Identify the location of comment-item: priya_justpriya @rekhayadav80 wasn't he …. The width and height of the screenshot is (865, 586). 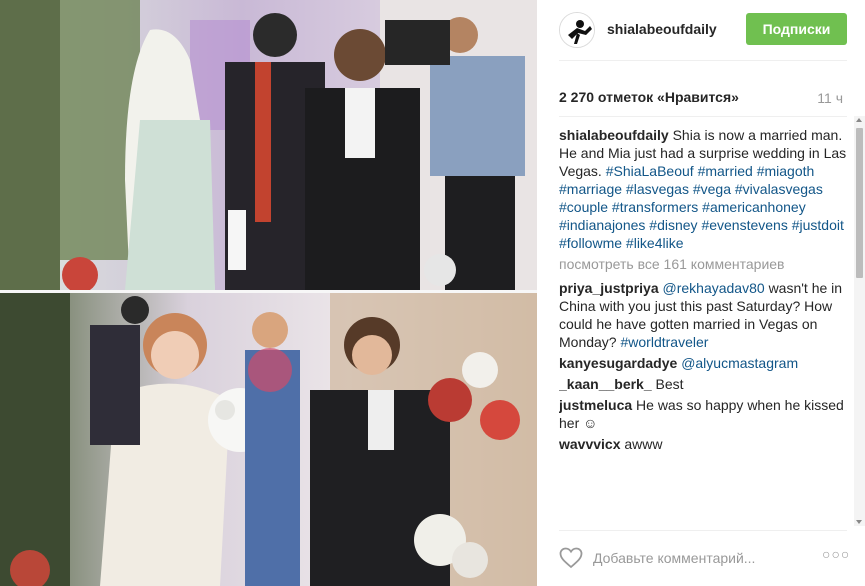
(705, 315).